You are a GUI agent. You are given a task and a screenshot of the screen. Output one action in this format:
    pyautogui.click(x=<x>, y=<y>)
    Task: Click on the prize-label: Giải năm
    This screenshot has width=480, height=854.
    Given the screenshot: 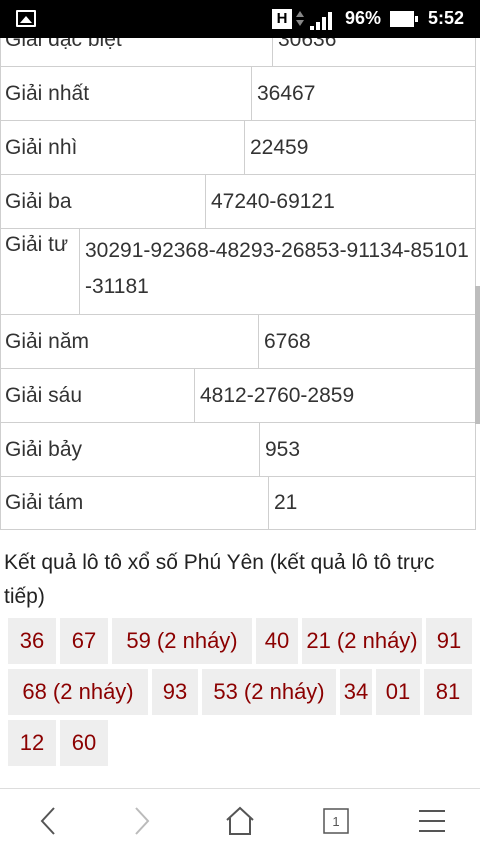 What is the action you would take?
    pyautogui.click(x=130, y=341)
    